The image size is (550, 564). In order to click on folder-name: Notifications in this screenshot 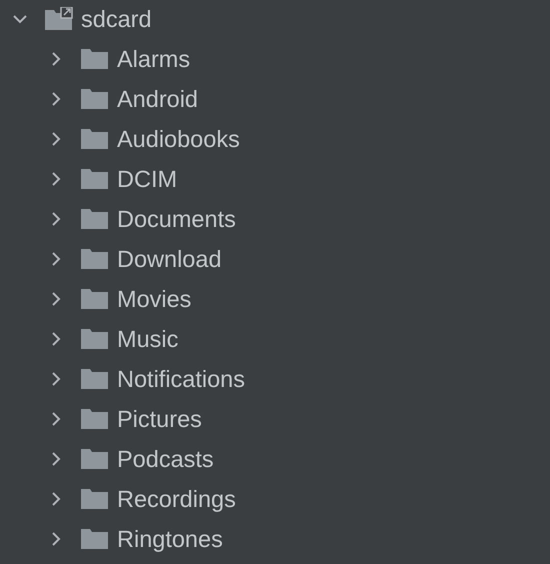, I will do `click(181, 379)`.